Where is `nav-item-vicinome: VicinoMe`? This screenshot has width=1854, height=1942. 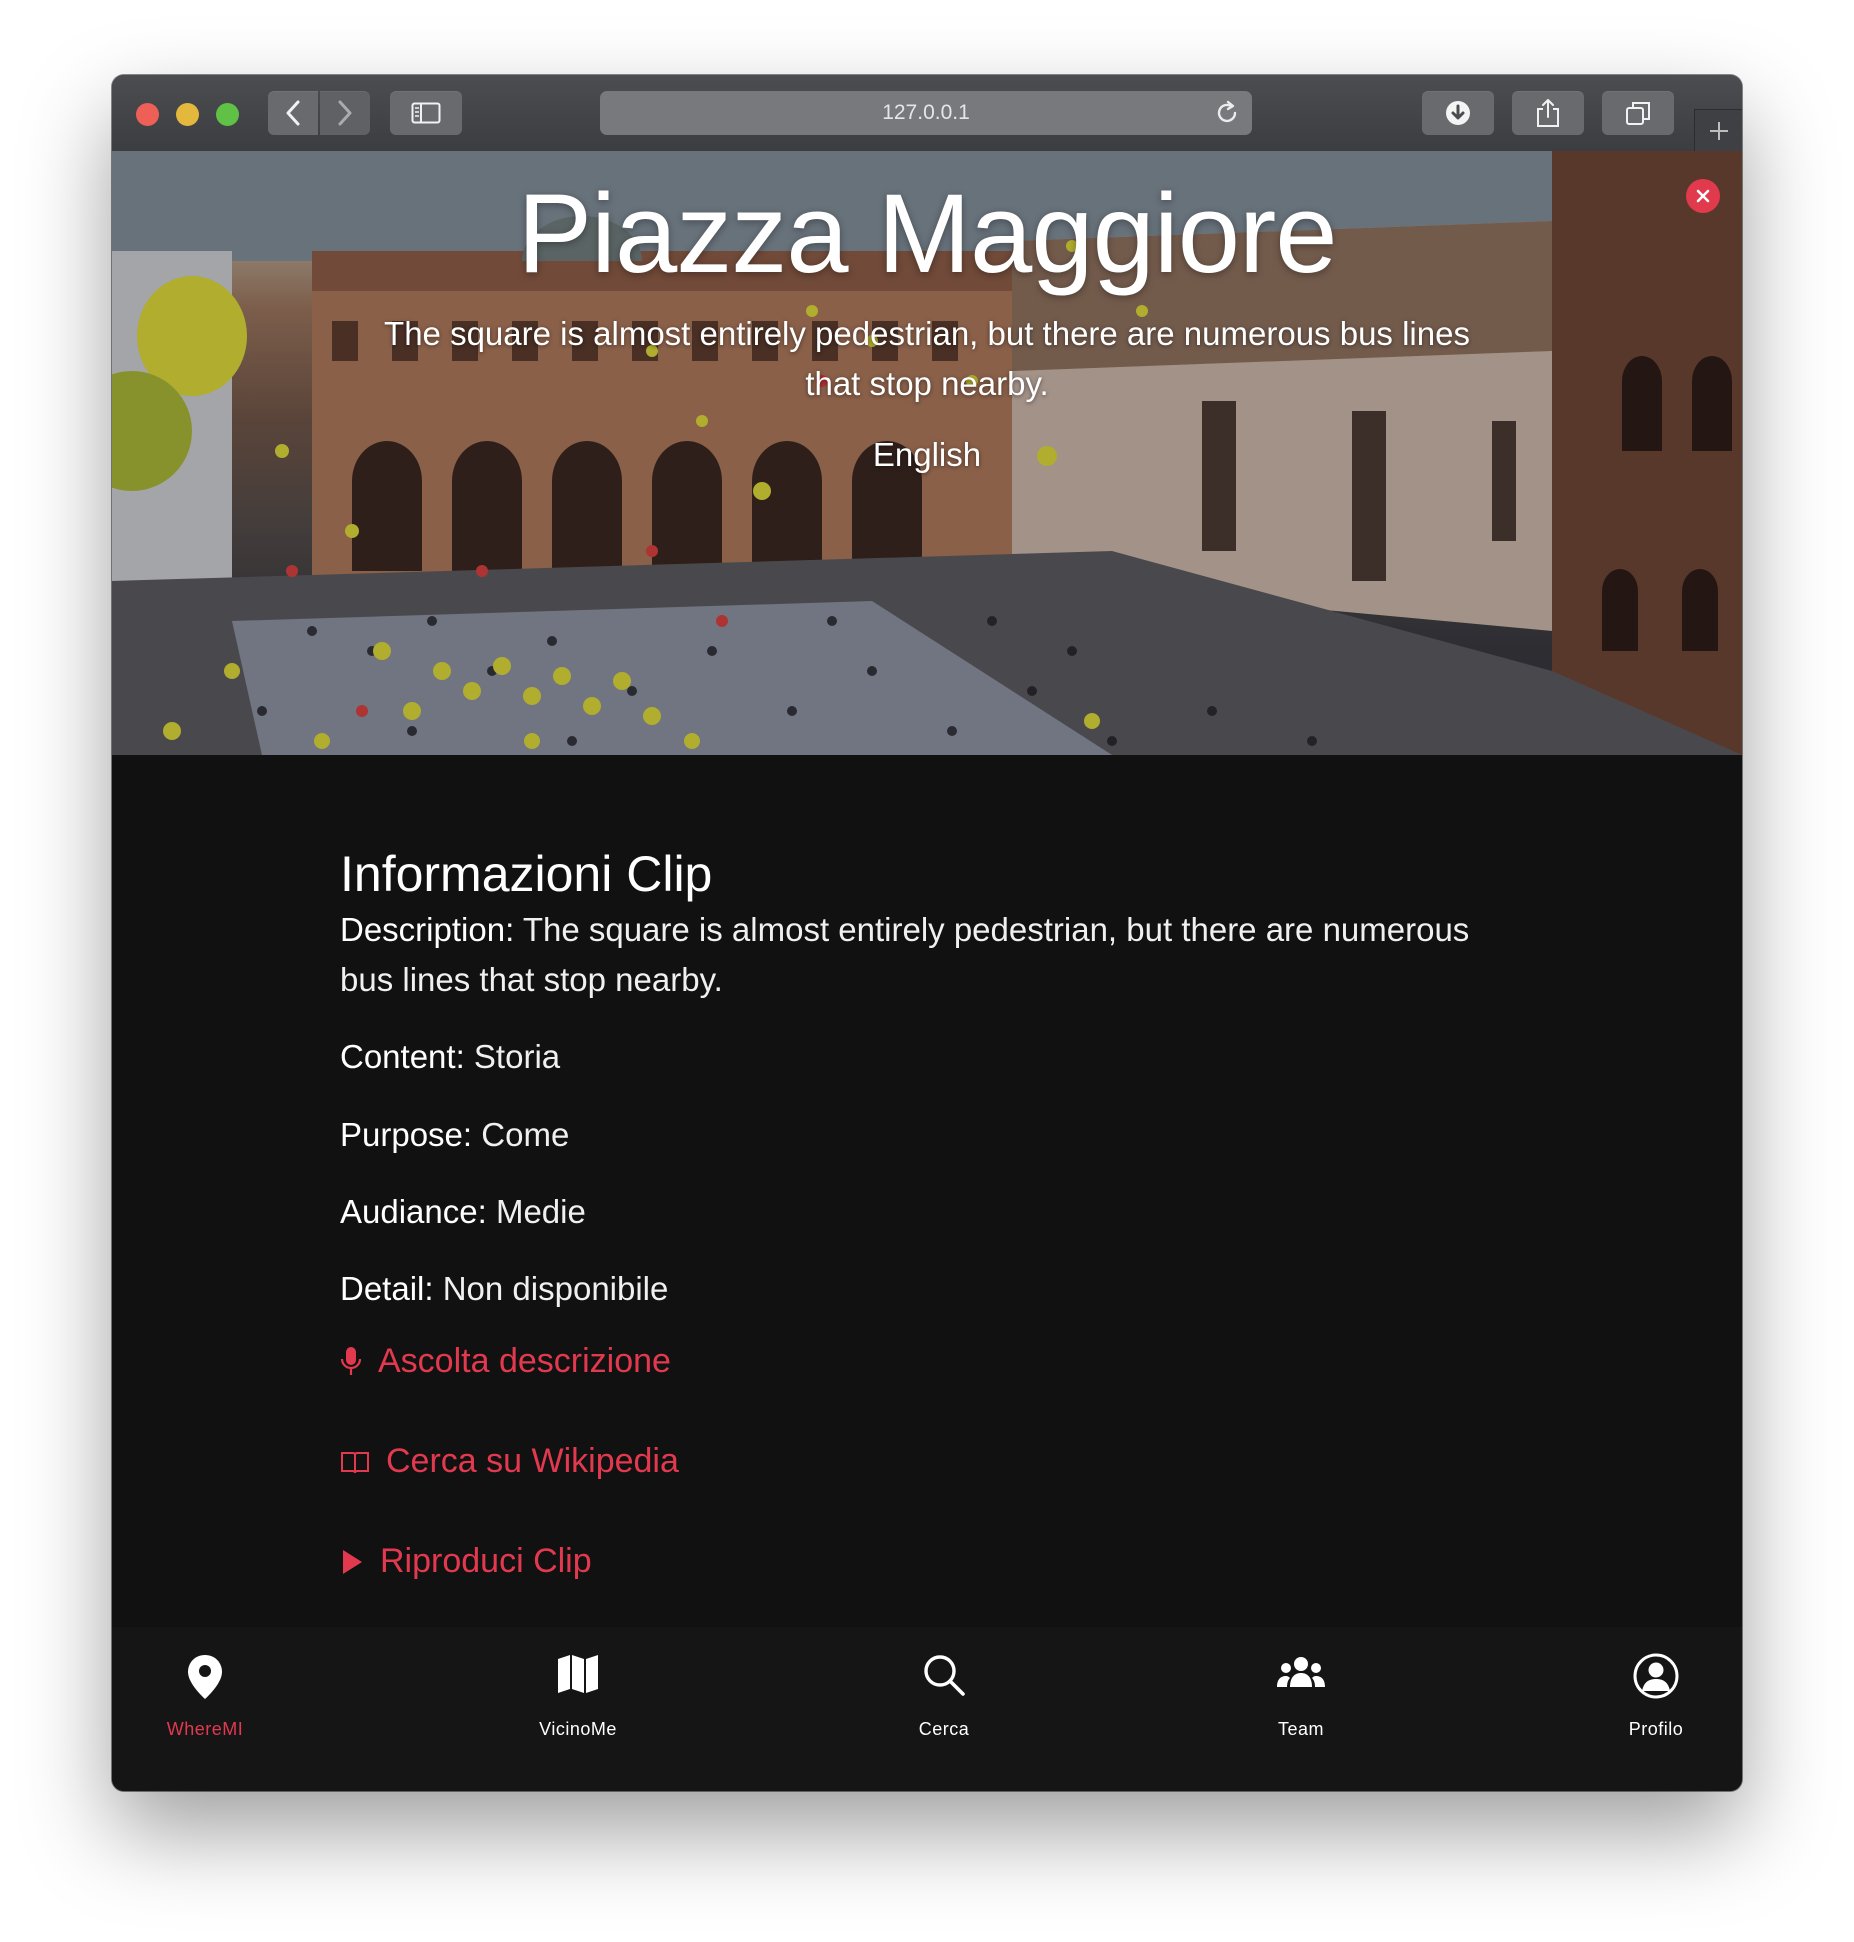 nav-item-vicinome: VicinoMe is located at coordinates (578, 1709).